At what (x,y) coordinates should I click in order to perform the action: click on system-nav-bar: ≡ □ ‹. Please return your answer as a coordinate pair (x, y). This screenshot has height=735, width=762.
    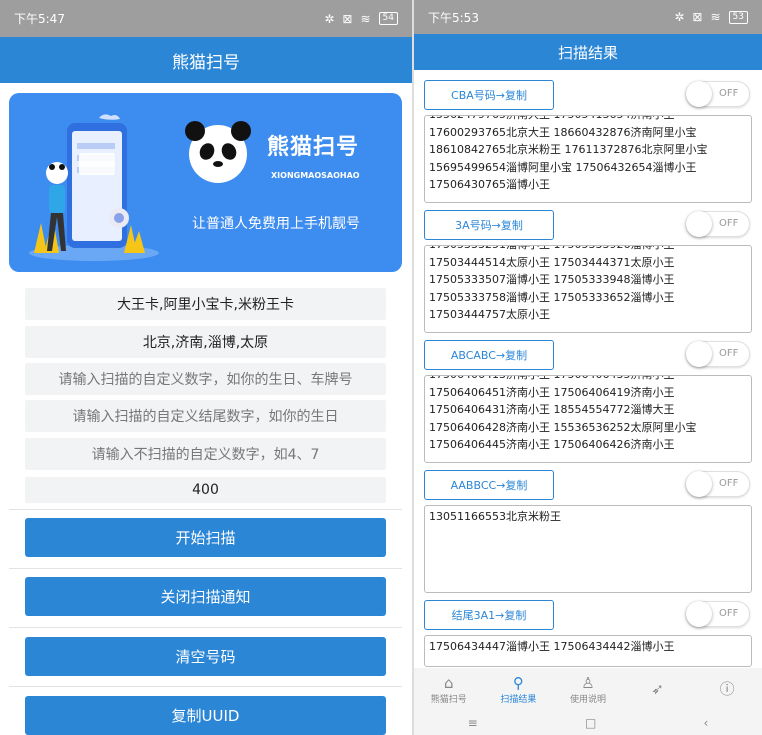
    Looking at the image, I should click on (588, 722).